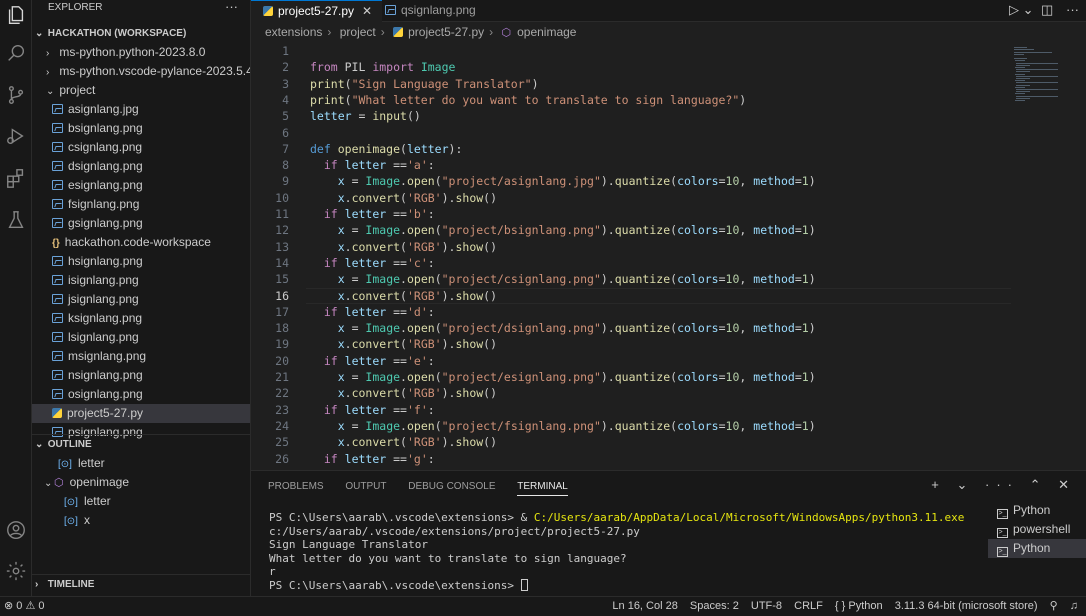 The width and height of the screenshot is (1086, 616). Describe the element at coordinates (141, 223) in the screenshot. I see `file-item: gsignlang.png` at that location.